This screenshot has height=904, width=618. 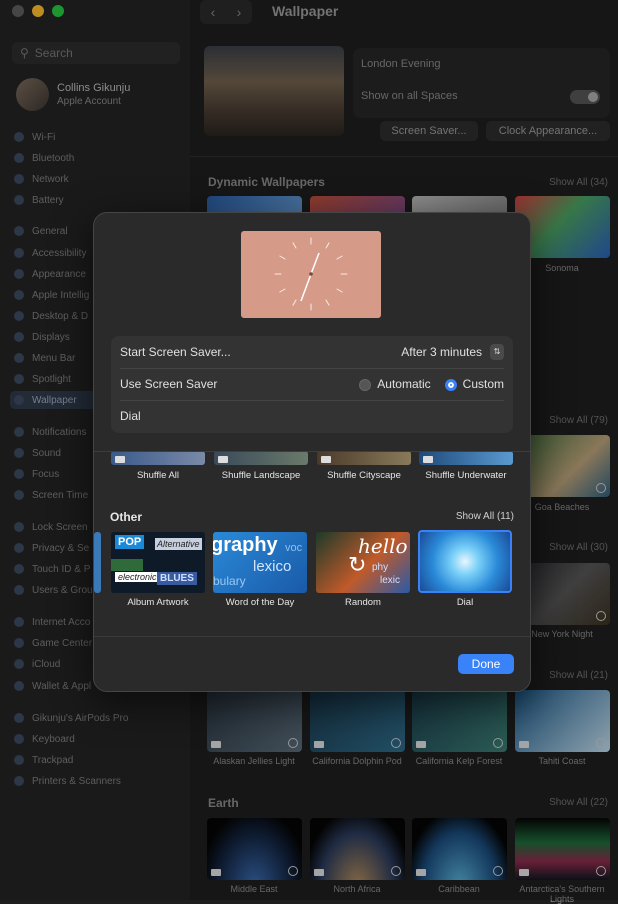 What do you see at coordinates (365, 384) in the screenshot?
I see `radio-off-icon` at bounding box center [365, 384].